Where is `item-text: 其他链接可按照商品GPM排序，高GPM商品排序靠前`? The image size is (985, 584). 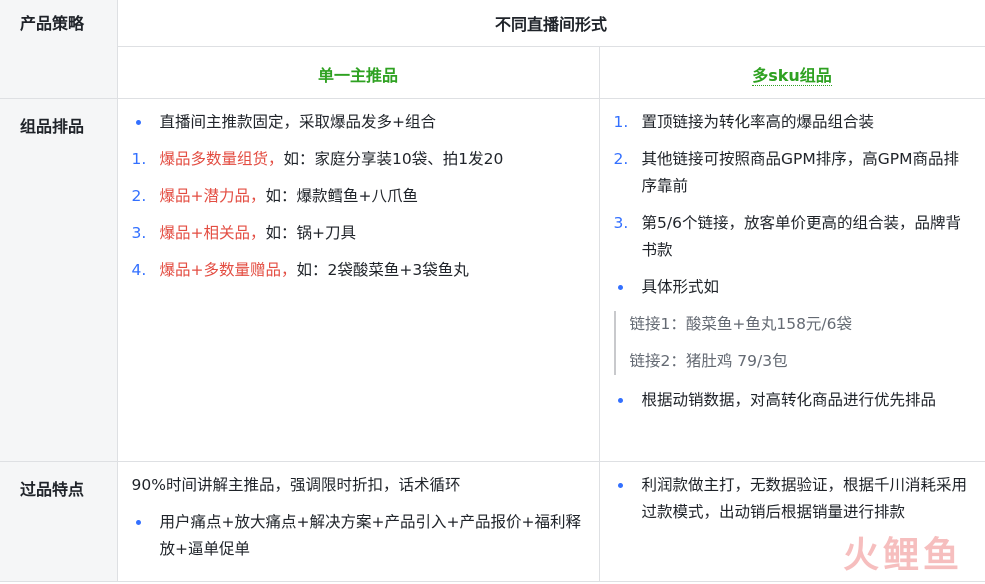
item-text: 其他链接可按照商品GPM排序，高GPM商品排序靠前 is located at coordinates (800, 172).